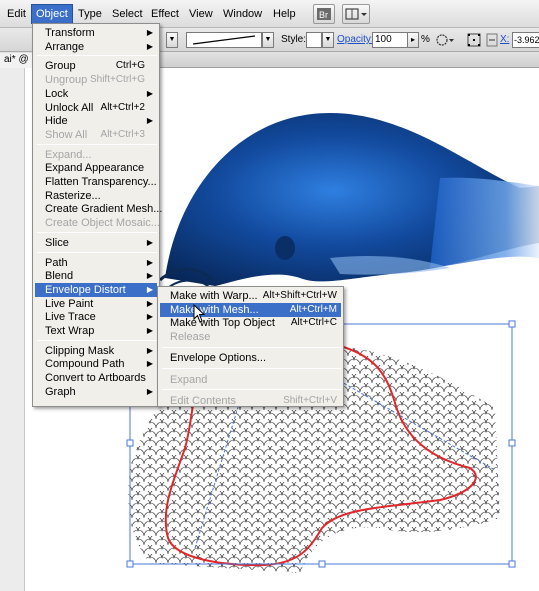 The image size is (539, 591). What do you see at coordinates (96, 135) in the screenshot?
I see `object-menu-item-show-all: Show All Alt+Ctrl+3` at bounding box center [96, 135].